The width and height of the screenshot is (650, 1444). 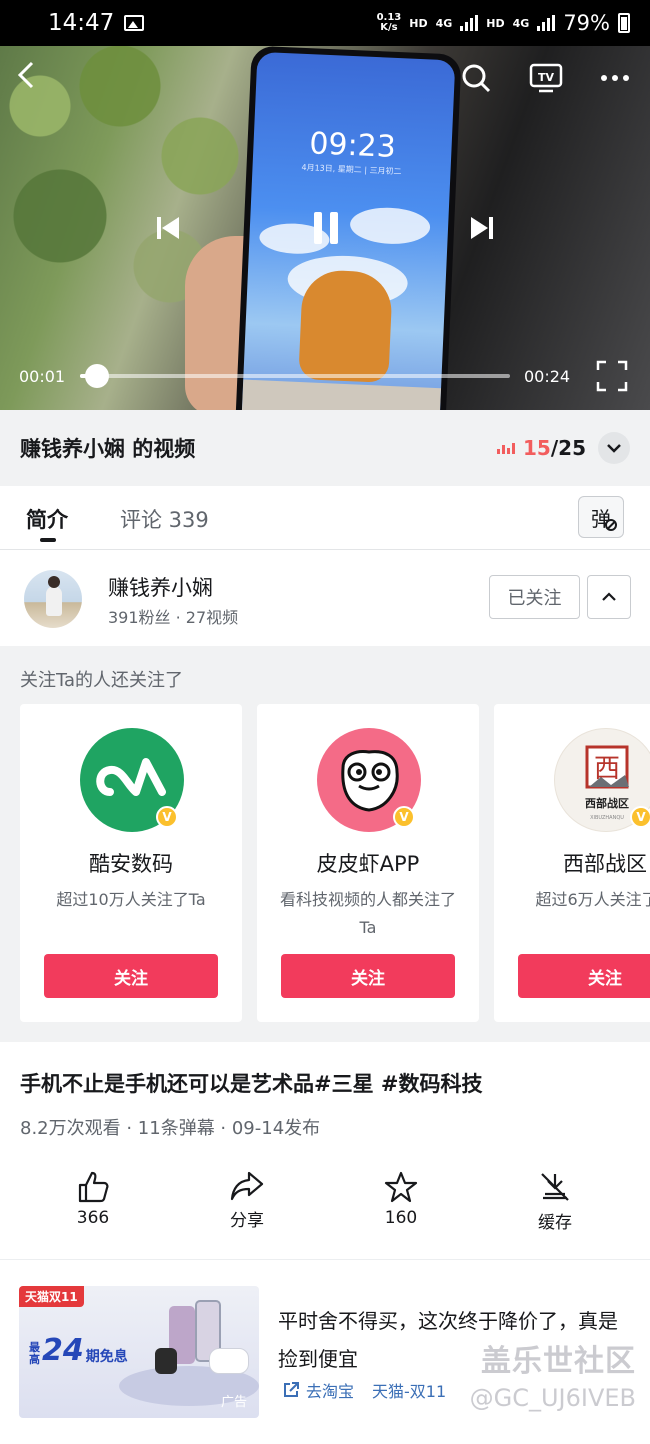 What do you see at coordinates (495, 23) in the screenshot?
I see `hd-badge-2: HD` at bounding box center [495, 23].